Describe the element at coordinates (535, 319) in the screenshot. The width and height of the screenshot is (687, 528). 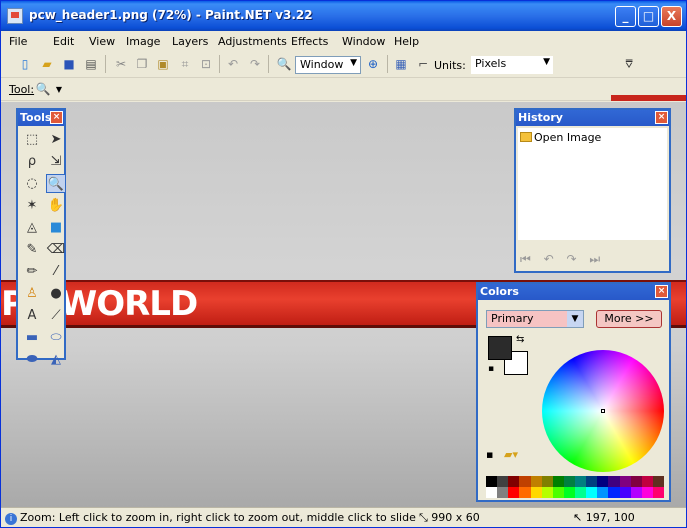
I see `color-mode-combo: Primary ▼` at that location.